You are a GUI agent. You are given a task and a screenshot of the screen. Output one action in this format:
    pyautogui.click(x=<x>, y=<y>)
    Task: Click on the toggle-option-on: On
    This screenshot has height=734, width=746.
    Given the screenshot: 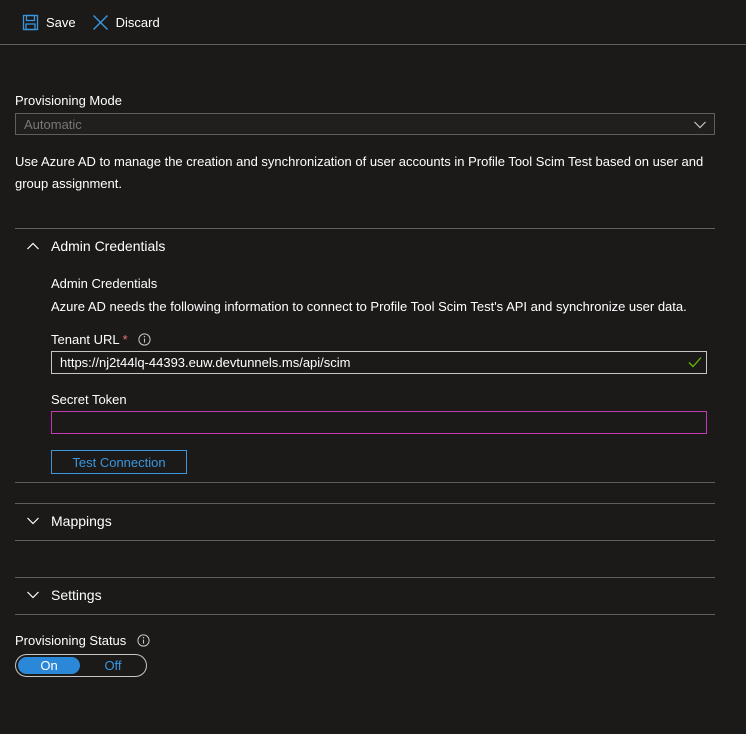 What is the action you would take?
    pyautogui.click(x=49, y=665)
    